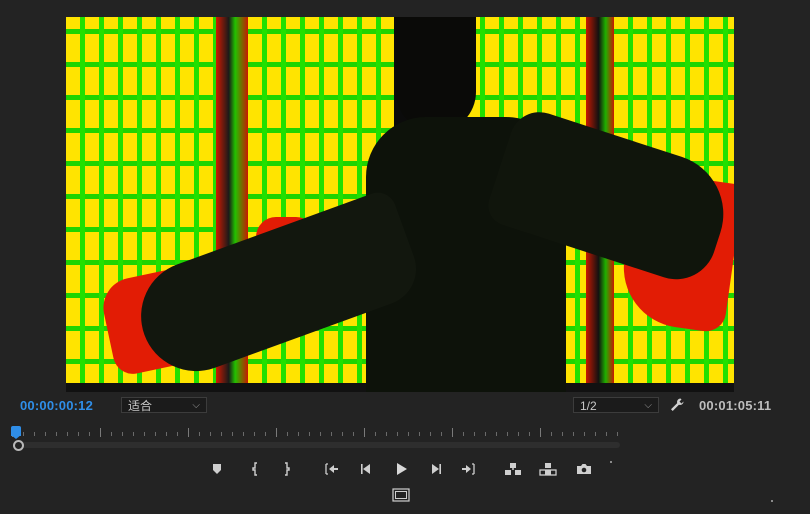  I want to click on mark-out-button, so click(287, 469).